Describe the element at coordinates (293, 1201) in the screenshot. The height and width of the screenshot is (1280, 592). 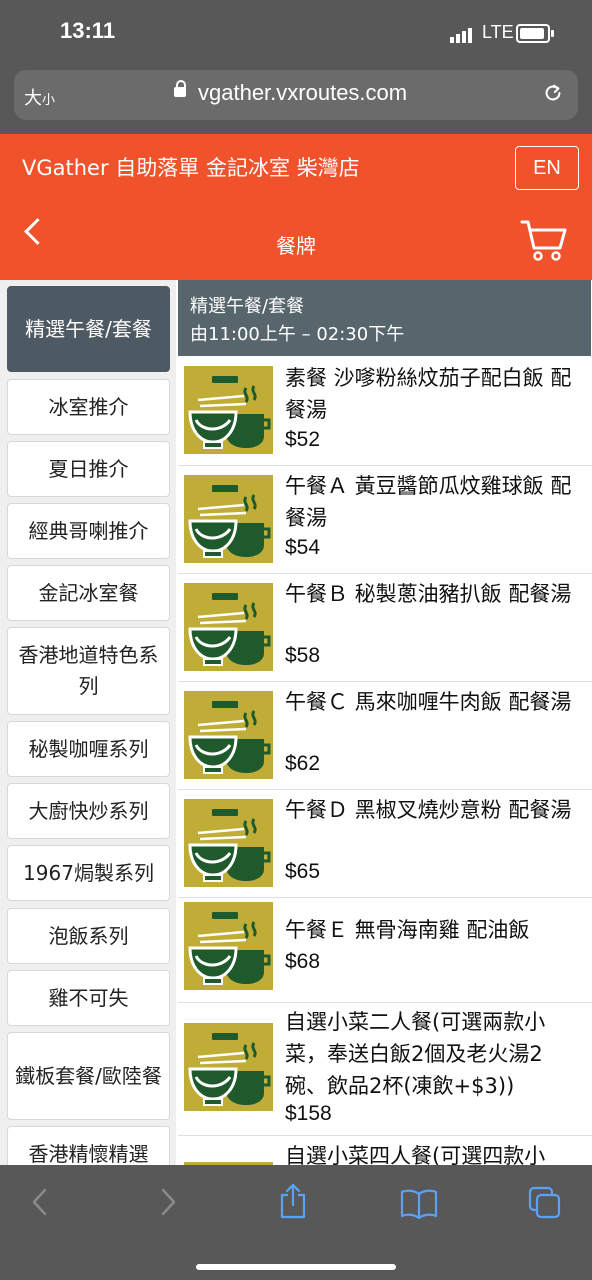
I see `share-icon` at that location.